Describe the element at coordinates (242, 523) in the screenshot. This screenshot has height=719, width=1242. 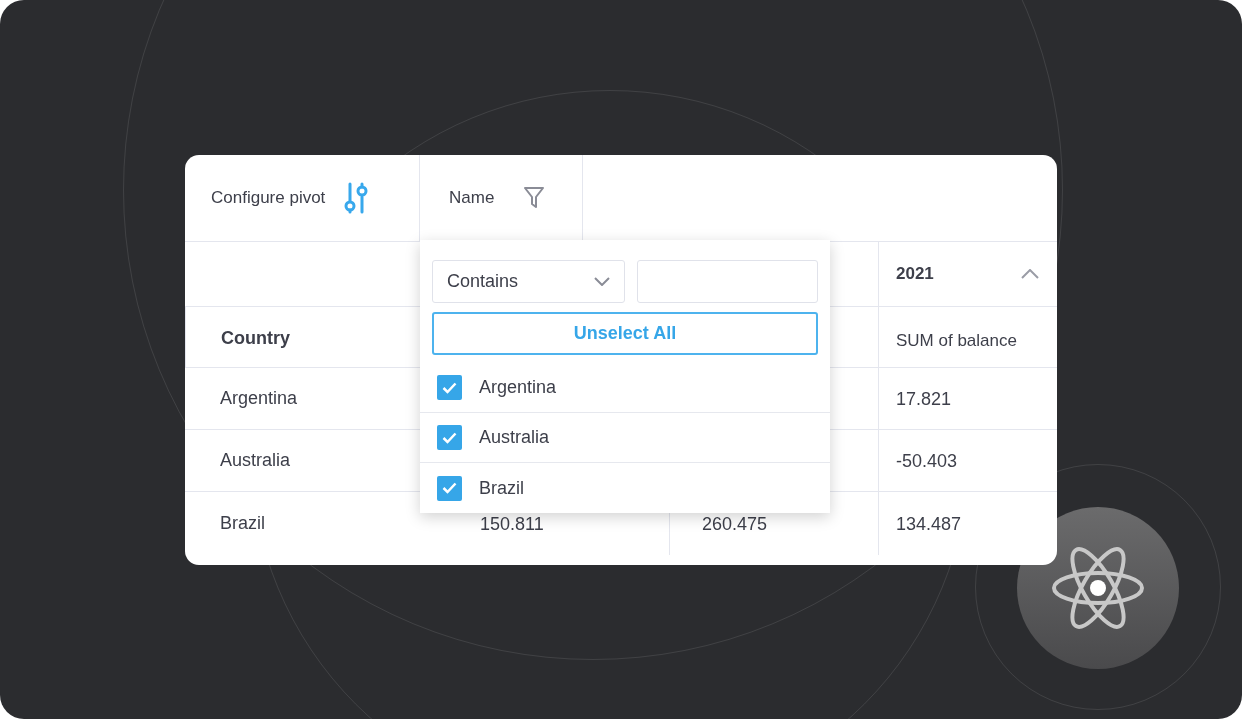
I see `row-header: Brazil` at that location.